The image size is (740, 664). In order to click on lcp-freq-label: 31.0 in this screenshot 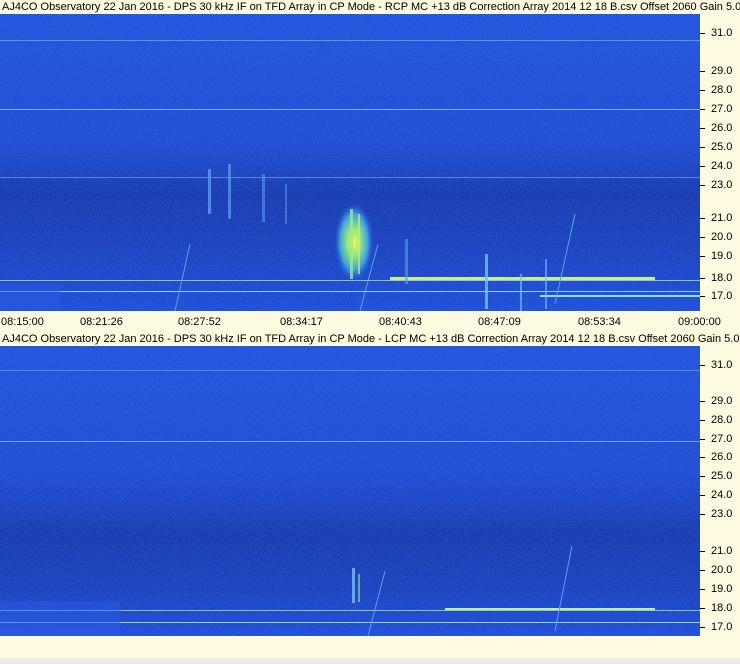, I will do `click(722, 365)`.